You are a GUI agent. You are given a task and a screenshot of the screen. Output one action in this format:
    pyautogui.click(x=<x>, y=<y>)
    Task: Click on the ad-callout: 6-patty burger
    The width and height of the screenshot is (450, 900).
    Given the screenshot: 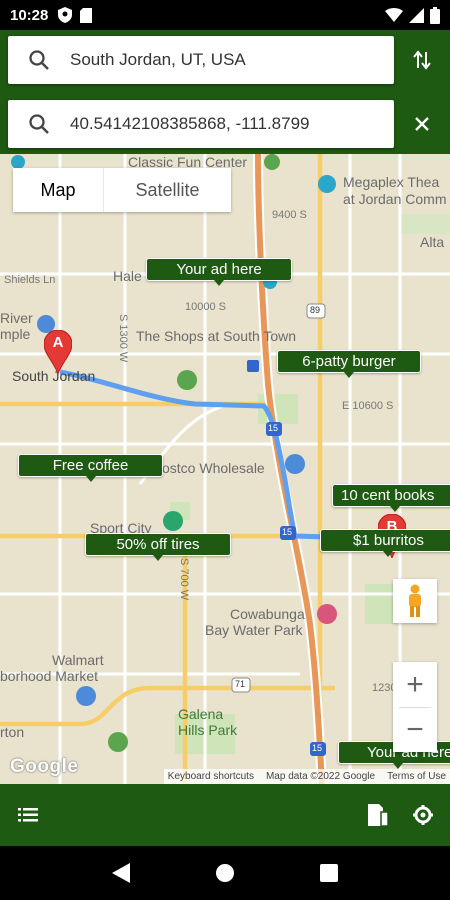 What is the action you would take?
    pyautogui.click(x=349, y=364)
    